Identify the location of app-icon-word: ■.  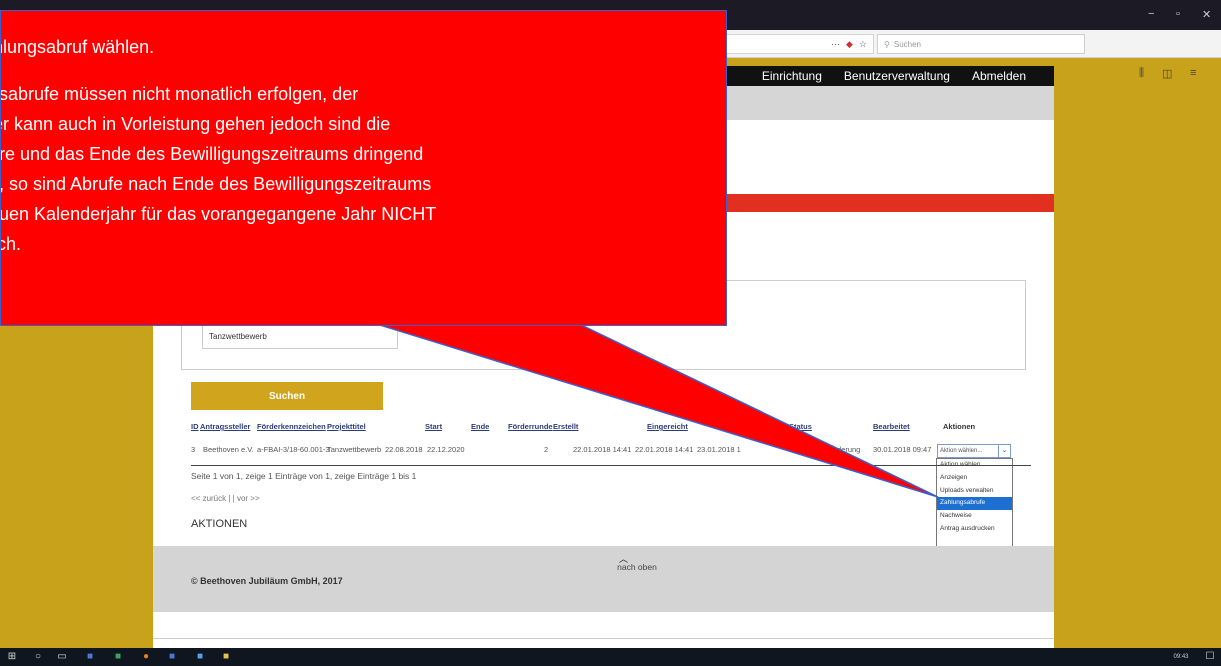
(90, 657).